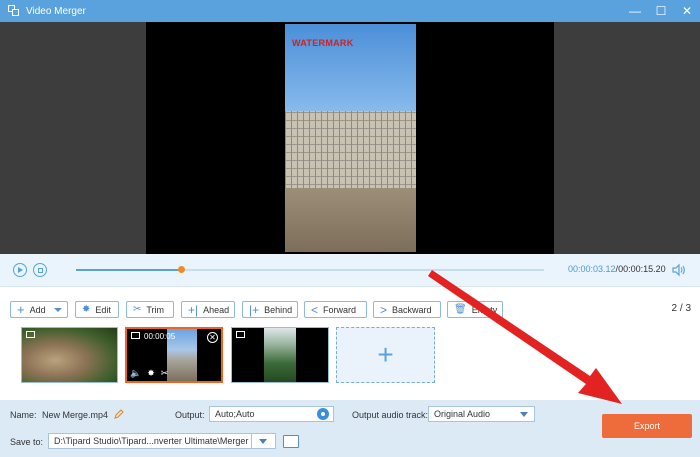  Describe the element at coordinates (56, 11) in the screenshot. I see `window-title: Video Merger` at that location.